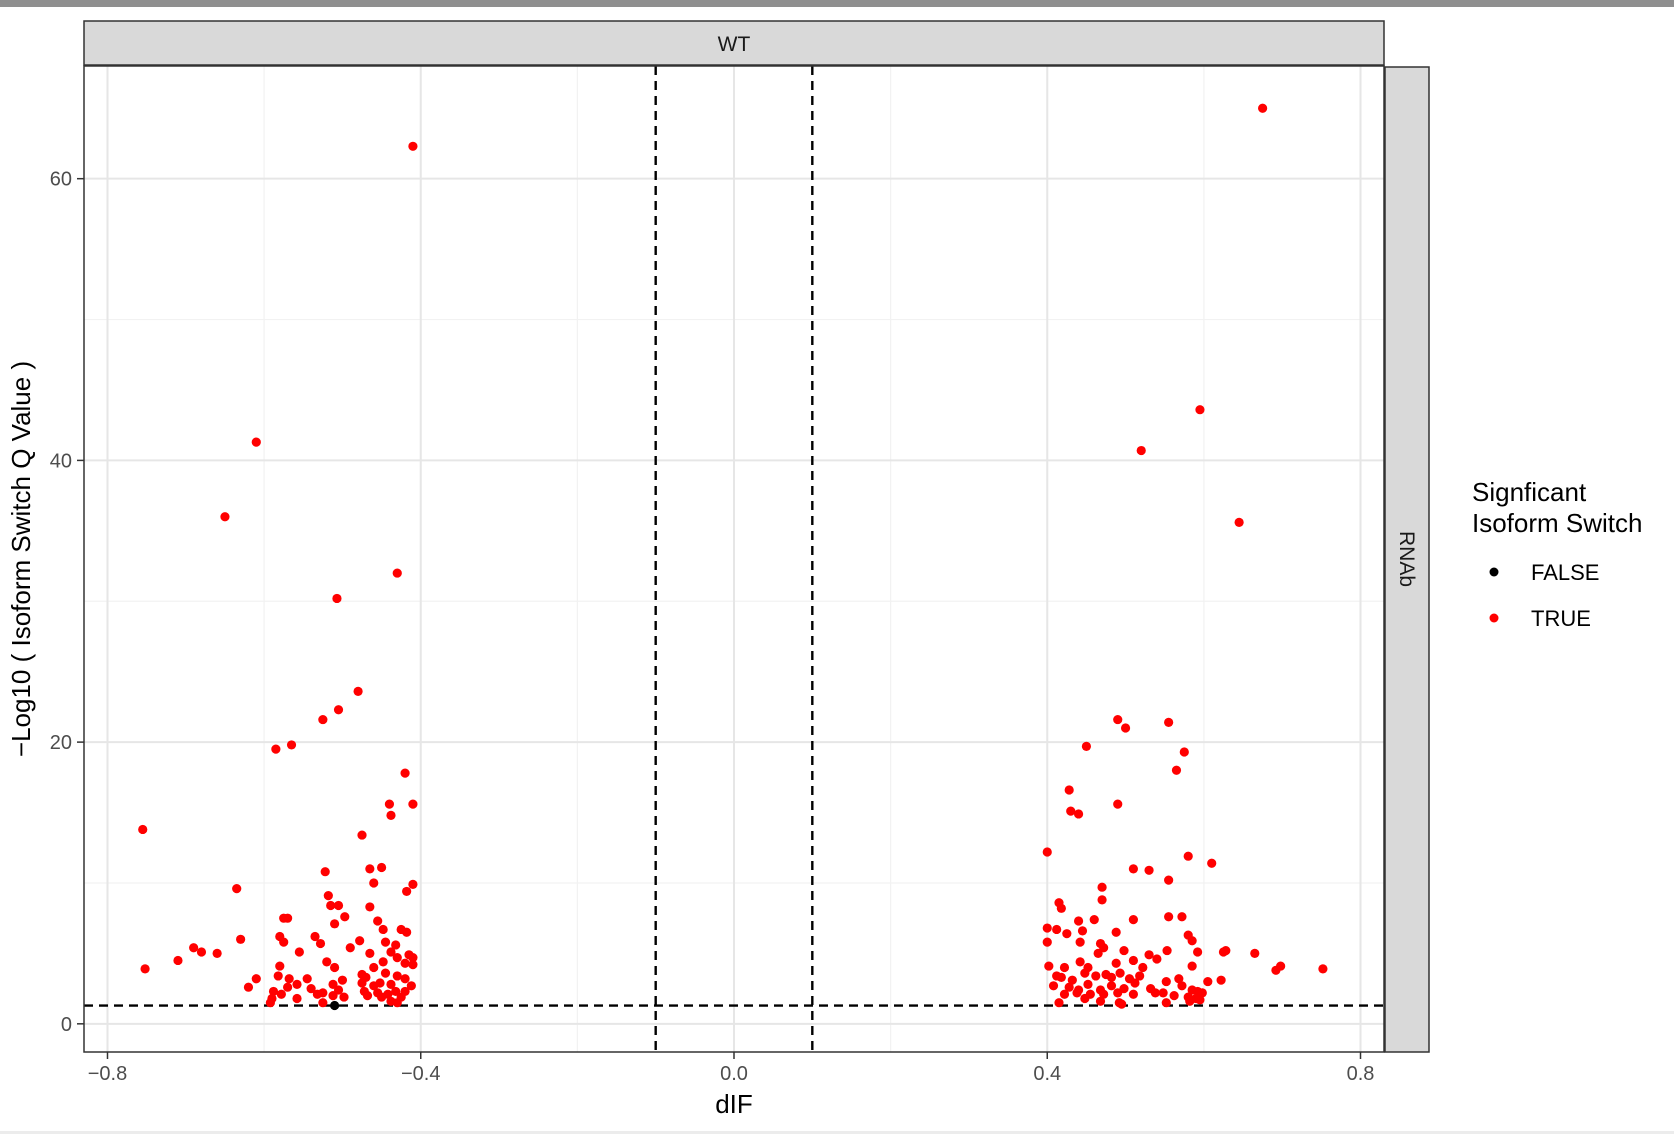 Image resolution: width=1674 pixels, height=1134 pixels. Describe the element at coordinates (61, 743) in the screenshot. I see `y-tick-label: 20` at that location.